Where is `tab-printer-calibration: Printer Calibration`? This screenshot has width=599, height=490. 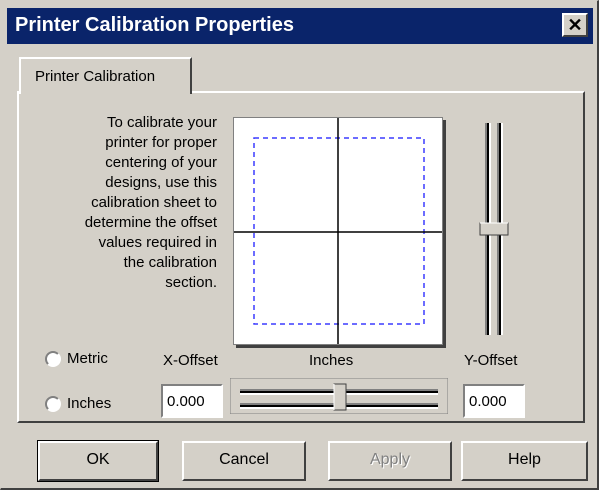 tab-printer-calibration: Printer Calibration is located at coordinates (105, 75).